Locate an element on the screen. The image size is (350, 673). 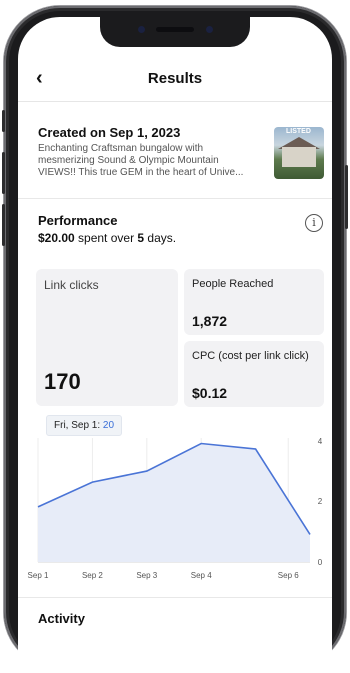
camera-icon is located at coordinates (209, 29).